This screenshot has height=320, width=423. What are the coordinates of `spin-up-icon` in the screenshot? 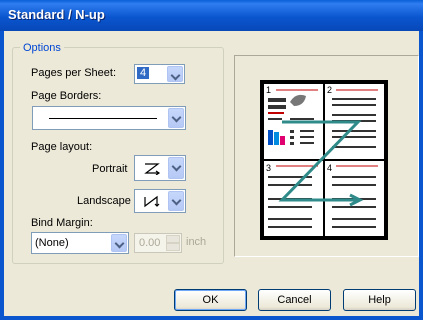 It's located at (173, 239).